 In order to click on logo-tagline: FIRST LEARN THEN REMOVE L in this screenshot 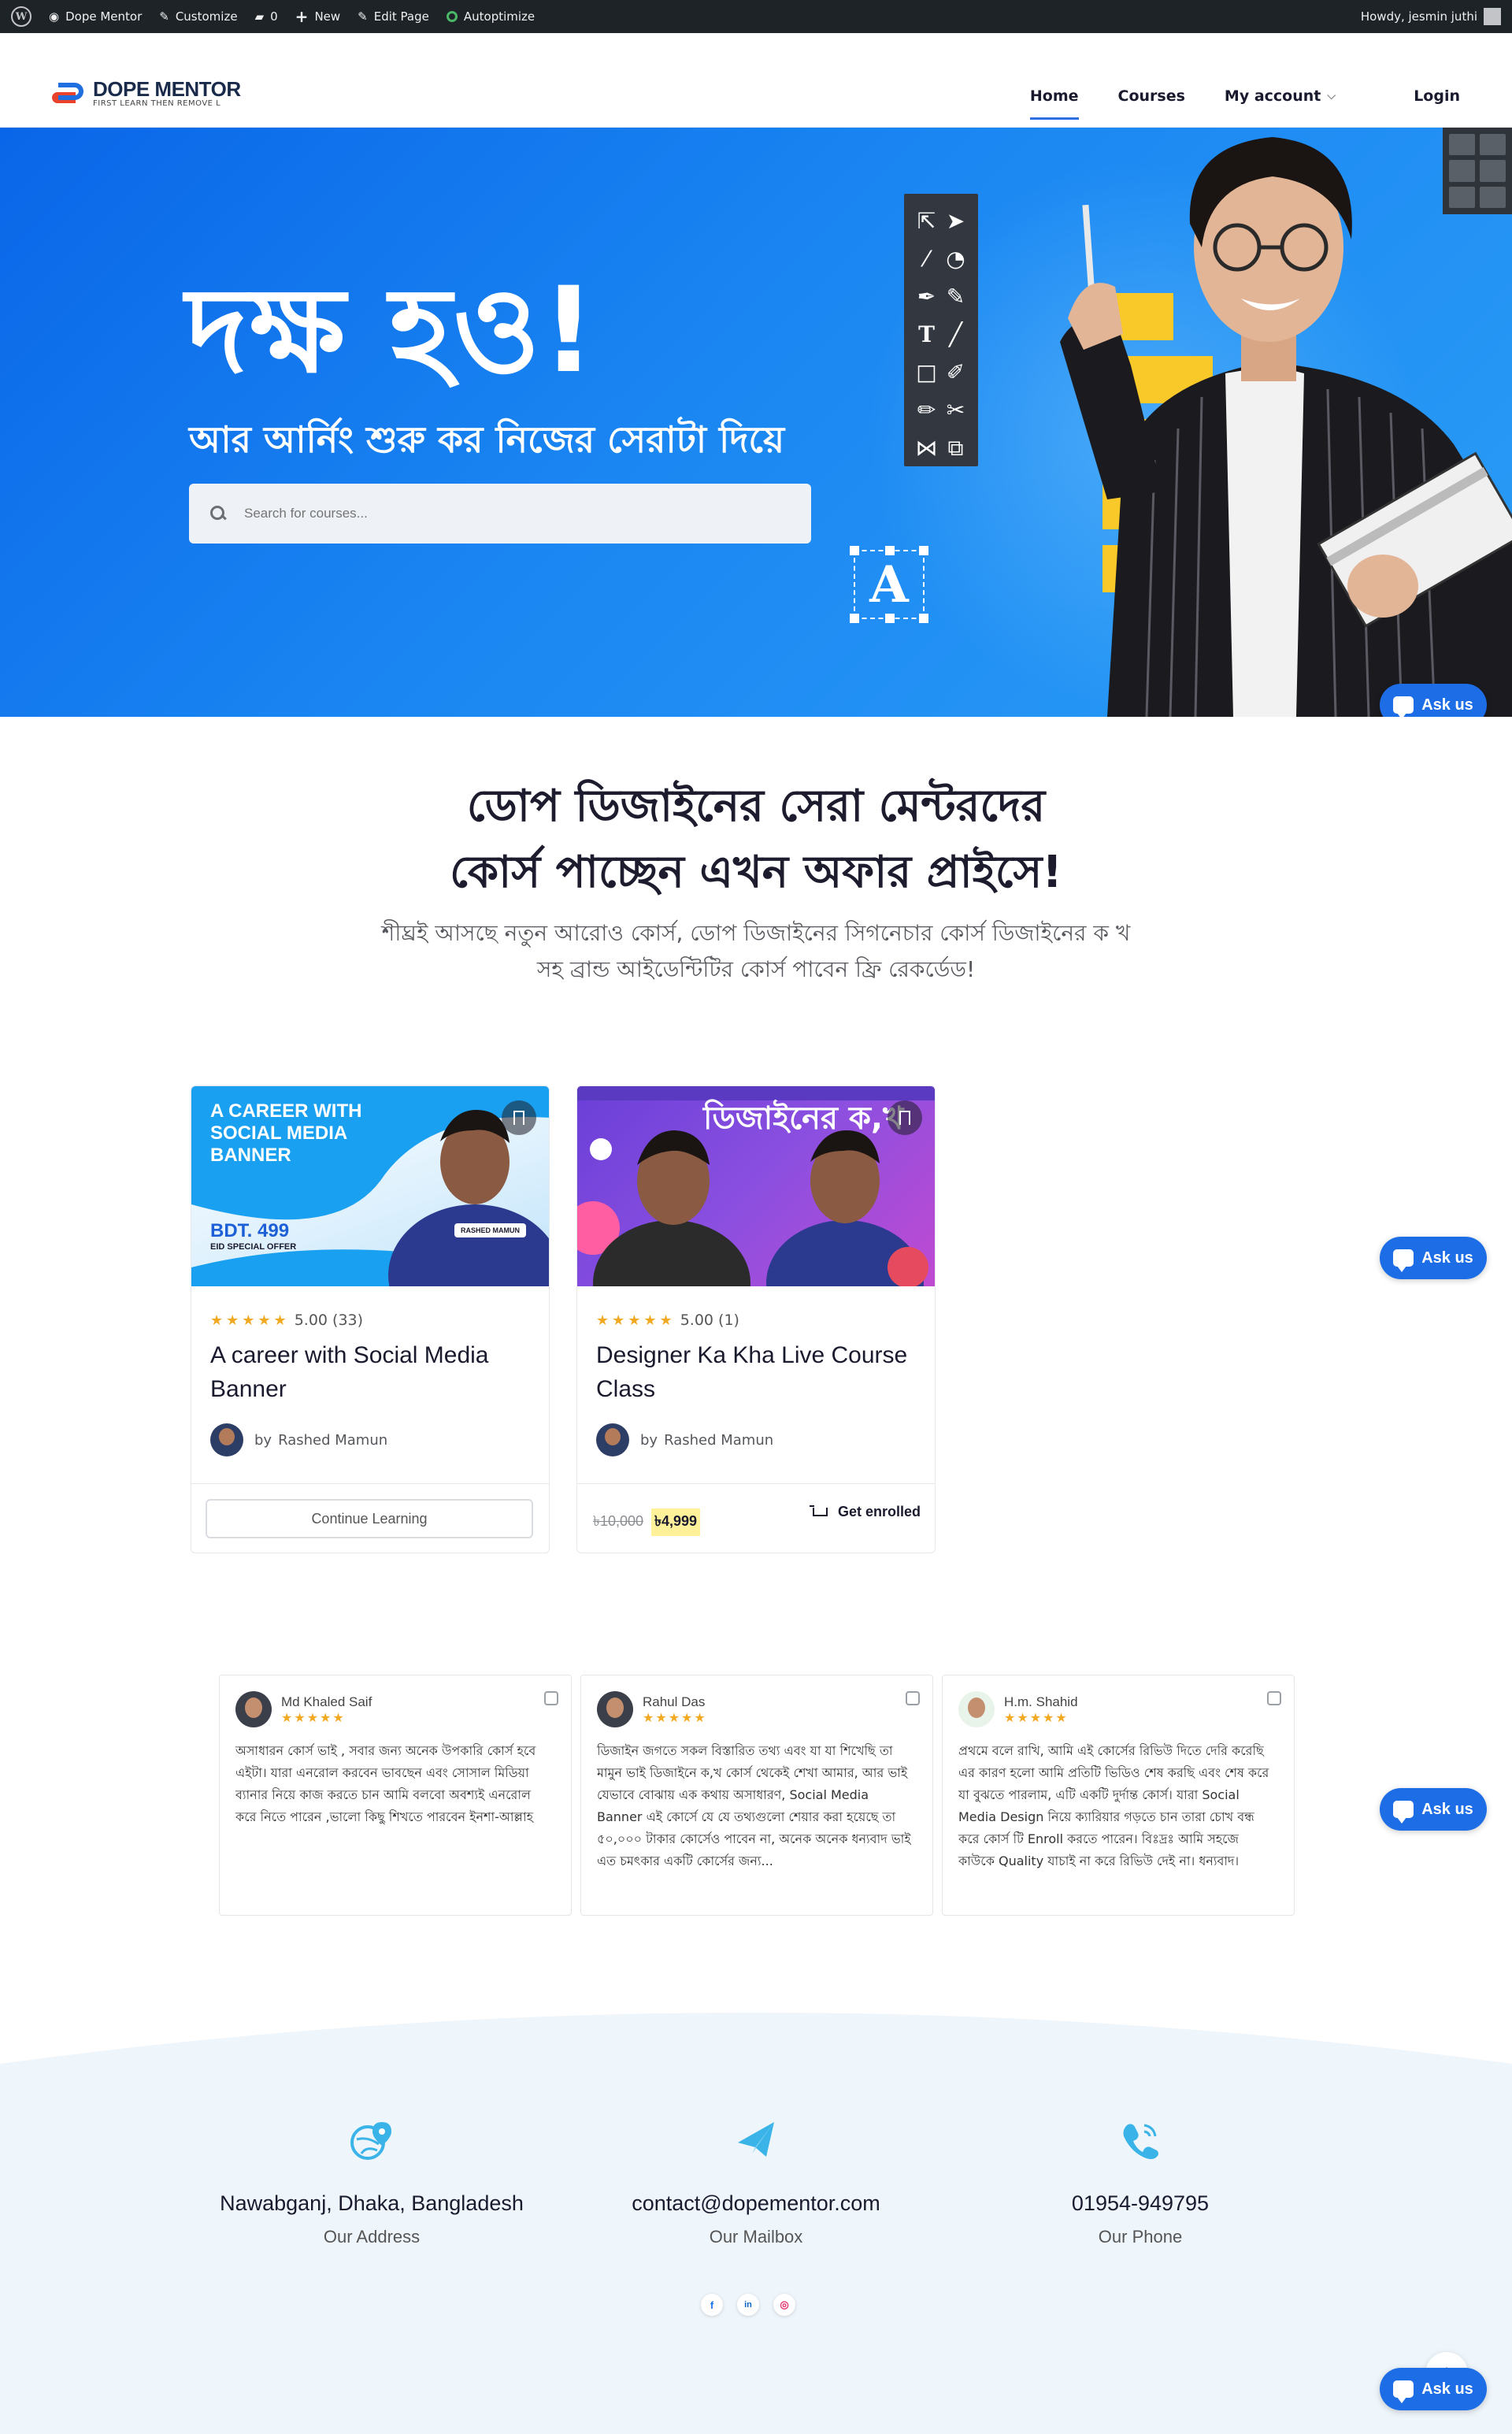, I will do `click(157, 103)`.